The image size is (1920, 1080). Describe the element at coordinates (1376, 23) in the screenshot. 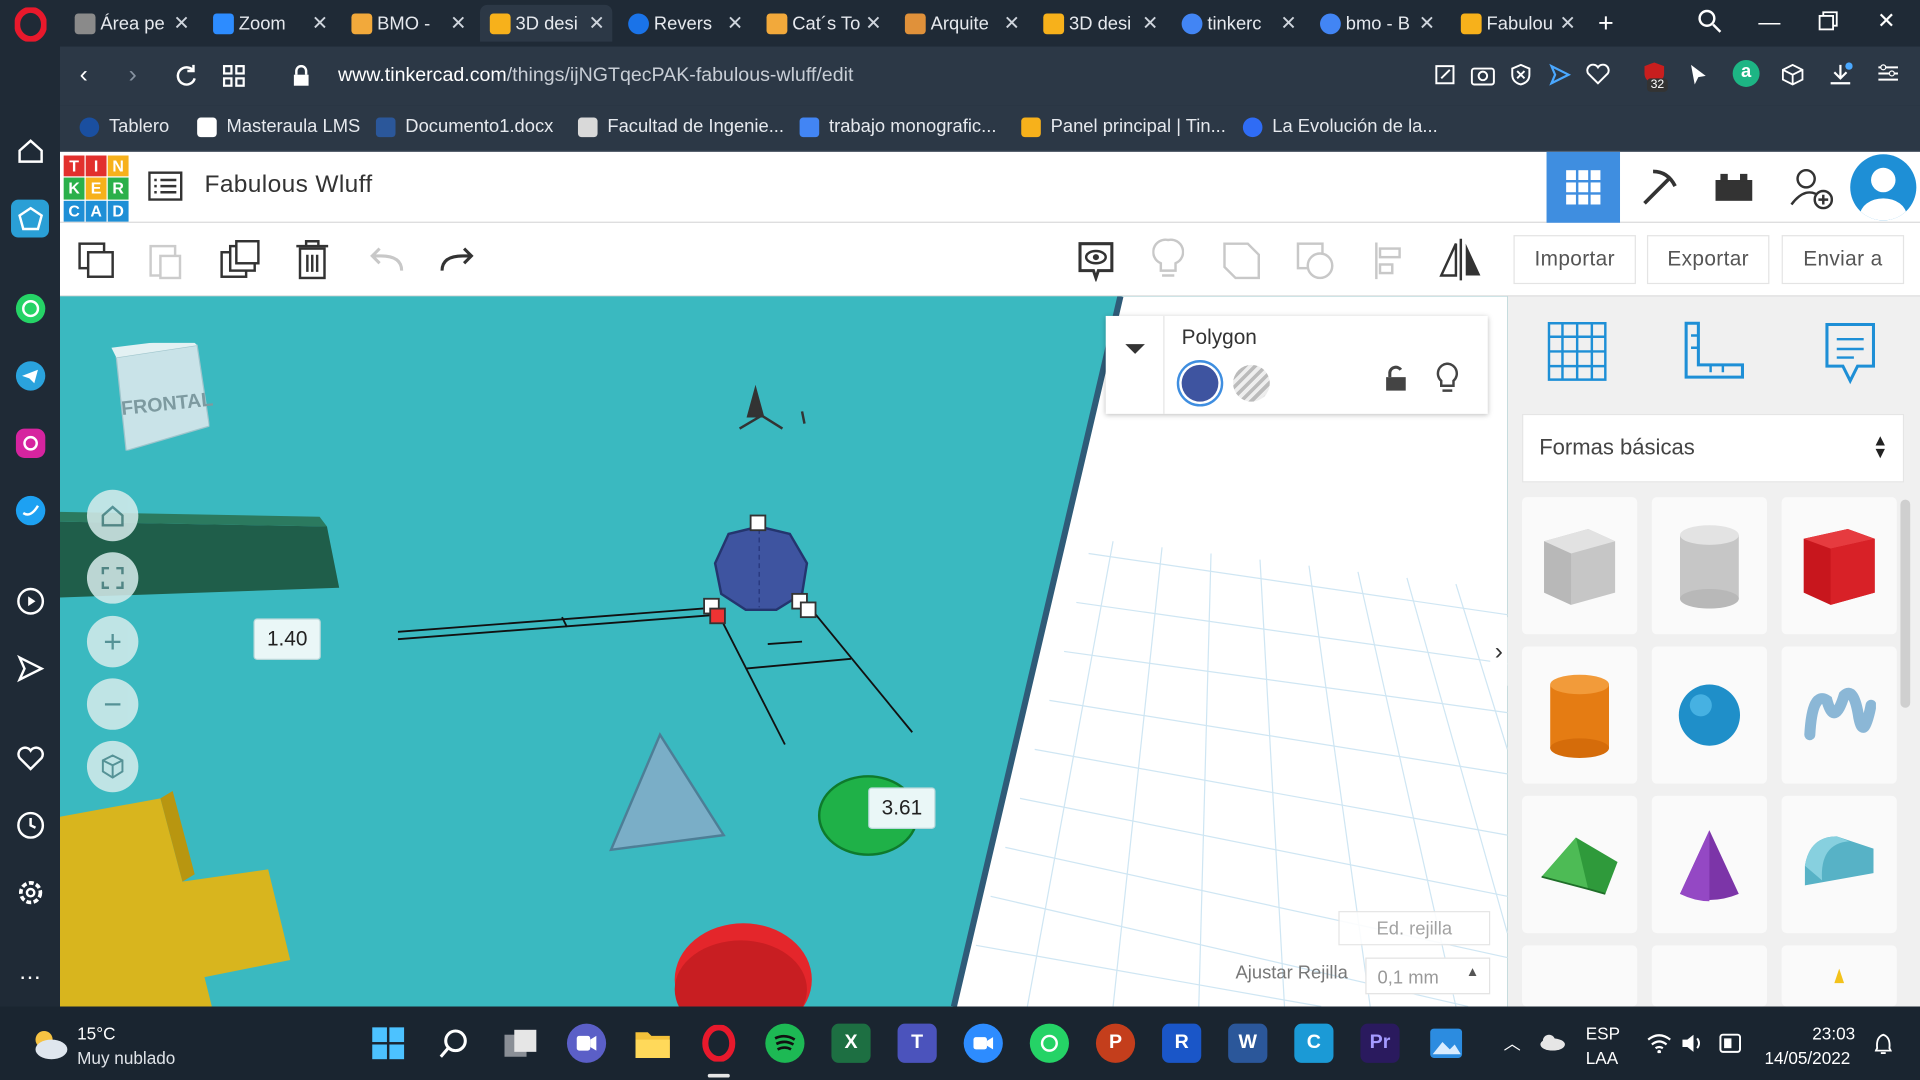

I see `tab: bmo - B ✕` at that location.